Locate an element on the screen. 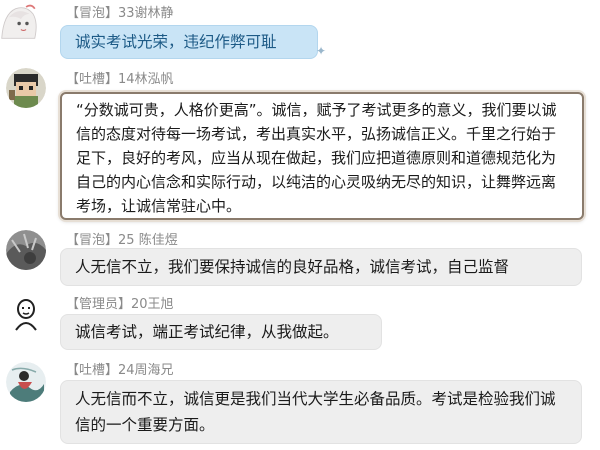 This screenshot has height=450, width=600. sender-name: 14林泓帆 is located at coordinates (146, 79).